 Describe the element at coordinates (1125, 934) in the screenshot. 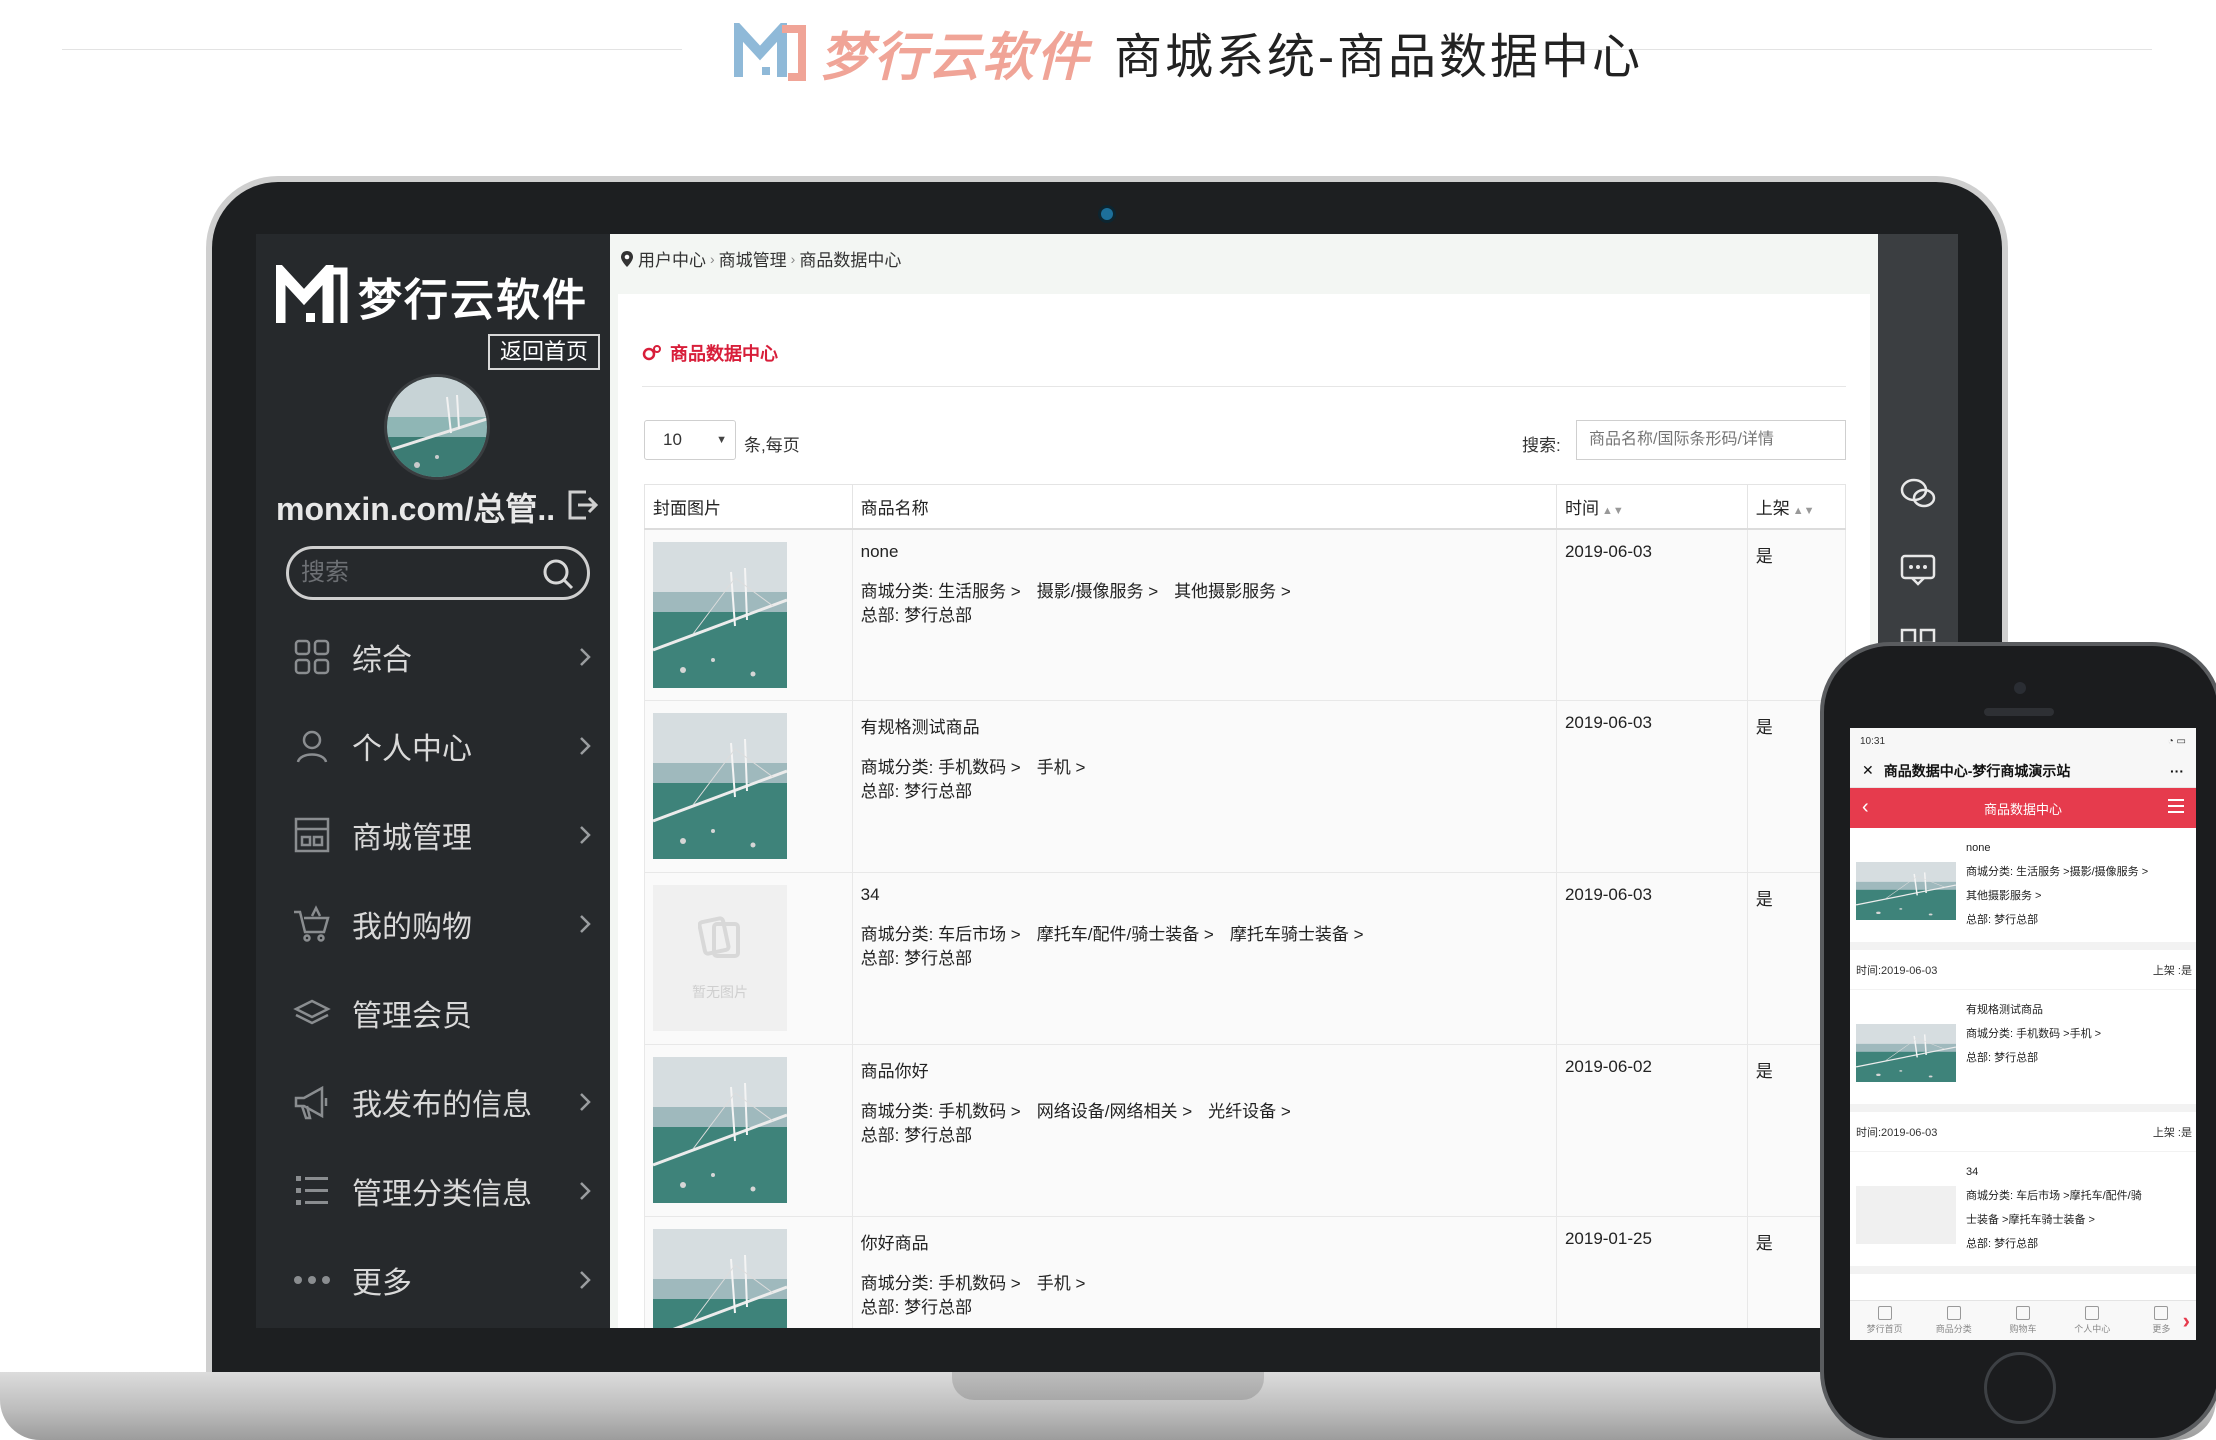

I see `category-link: 摩托车/配件/骑士装备 >` at that location.